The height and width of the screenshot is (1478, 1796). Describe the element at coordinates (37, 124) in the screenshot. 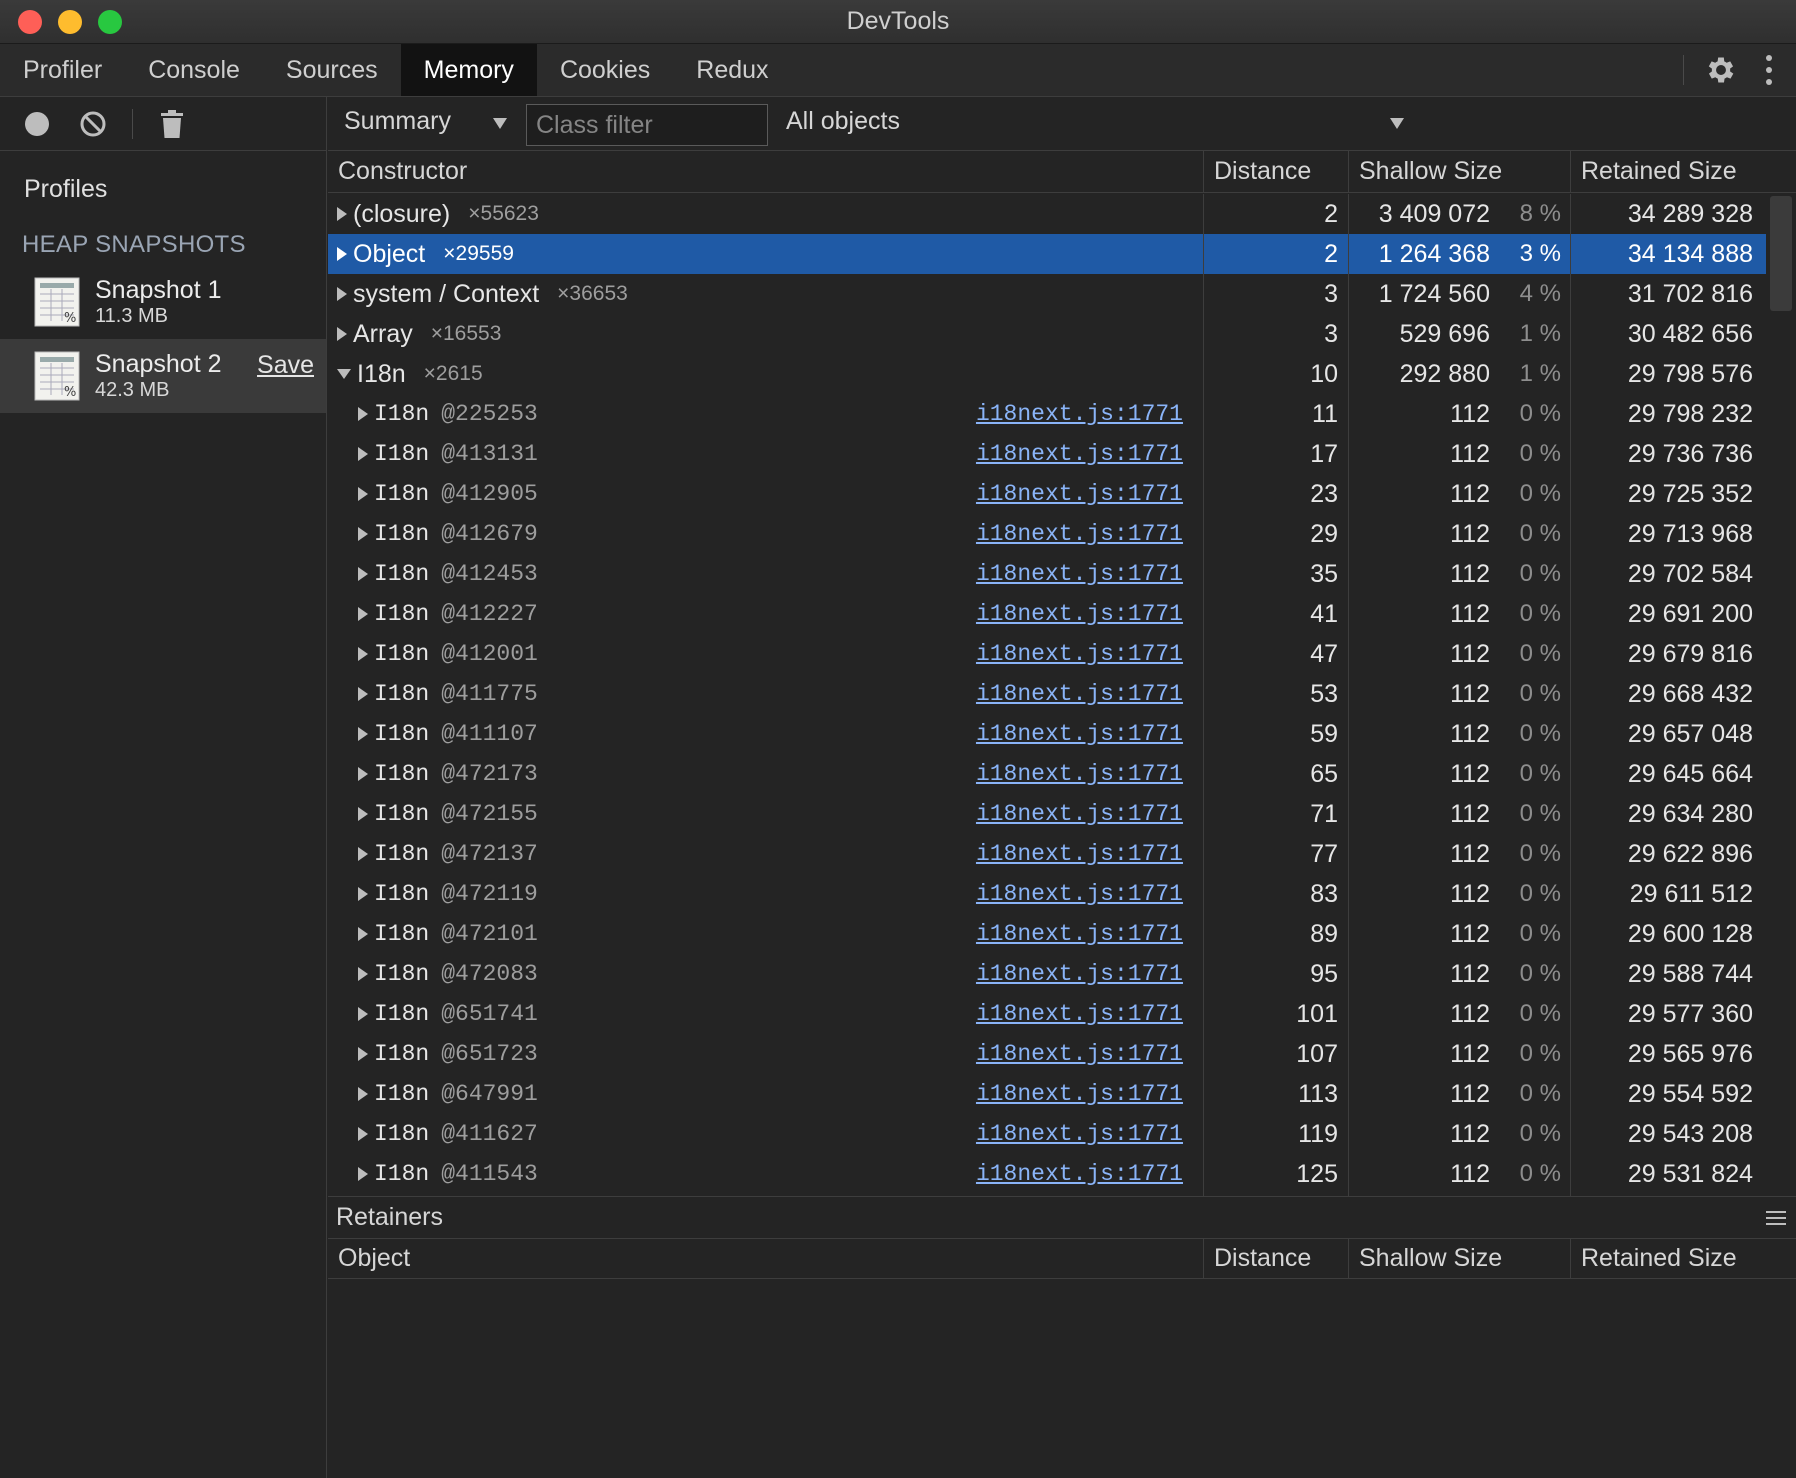

I see `record-button` at that location.